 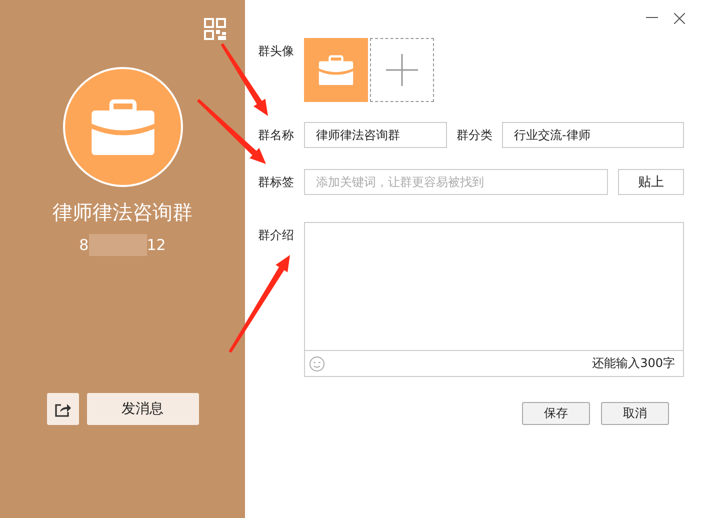 I want to click on intro-label: 群介绍, so click(x=276, y=235).